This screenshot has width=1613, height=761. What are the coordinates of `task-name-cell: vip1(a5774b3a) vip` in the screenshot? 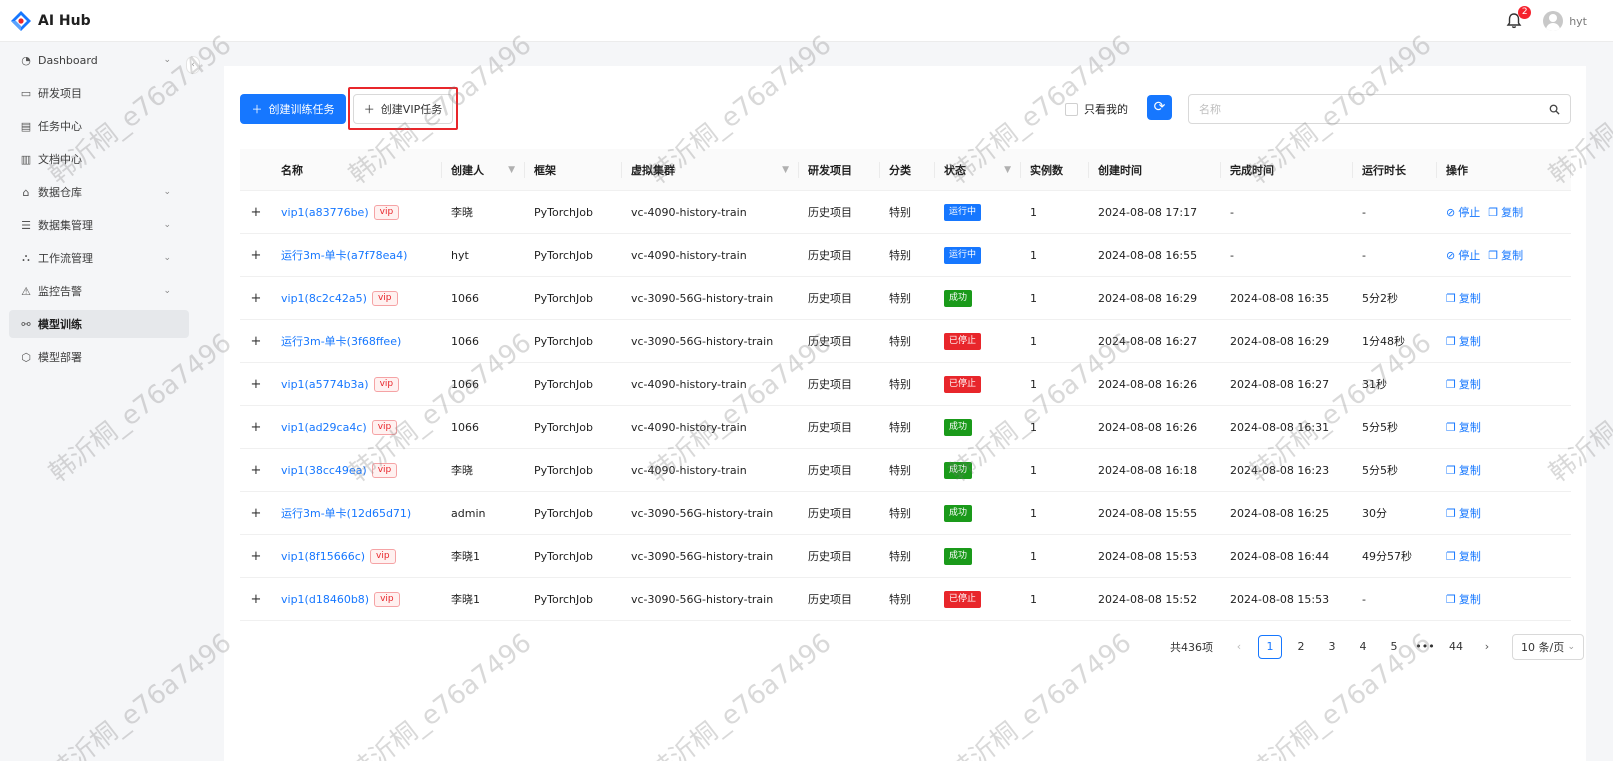 It's located at (357, 384).